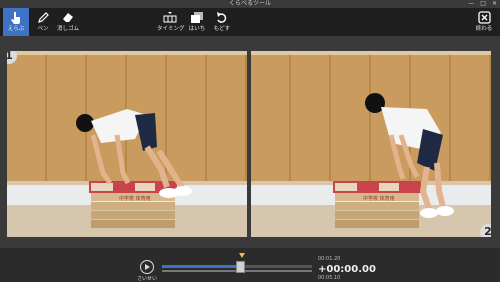 The width and height of the screenshot is (500, 282). I want to click on eraser-tool-button: 消しゴム, so click(68, 22).